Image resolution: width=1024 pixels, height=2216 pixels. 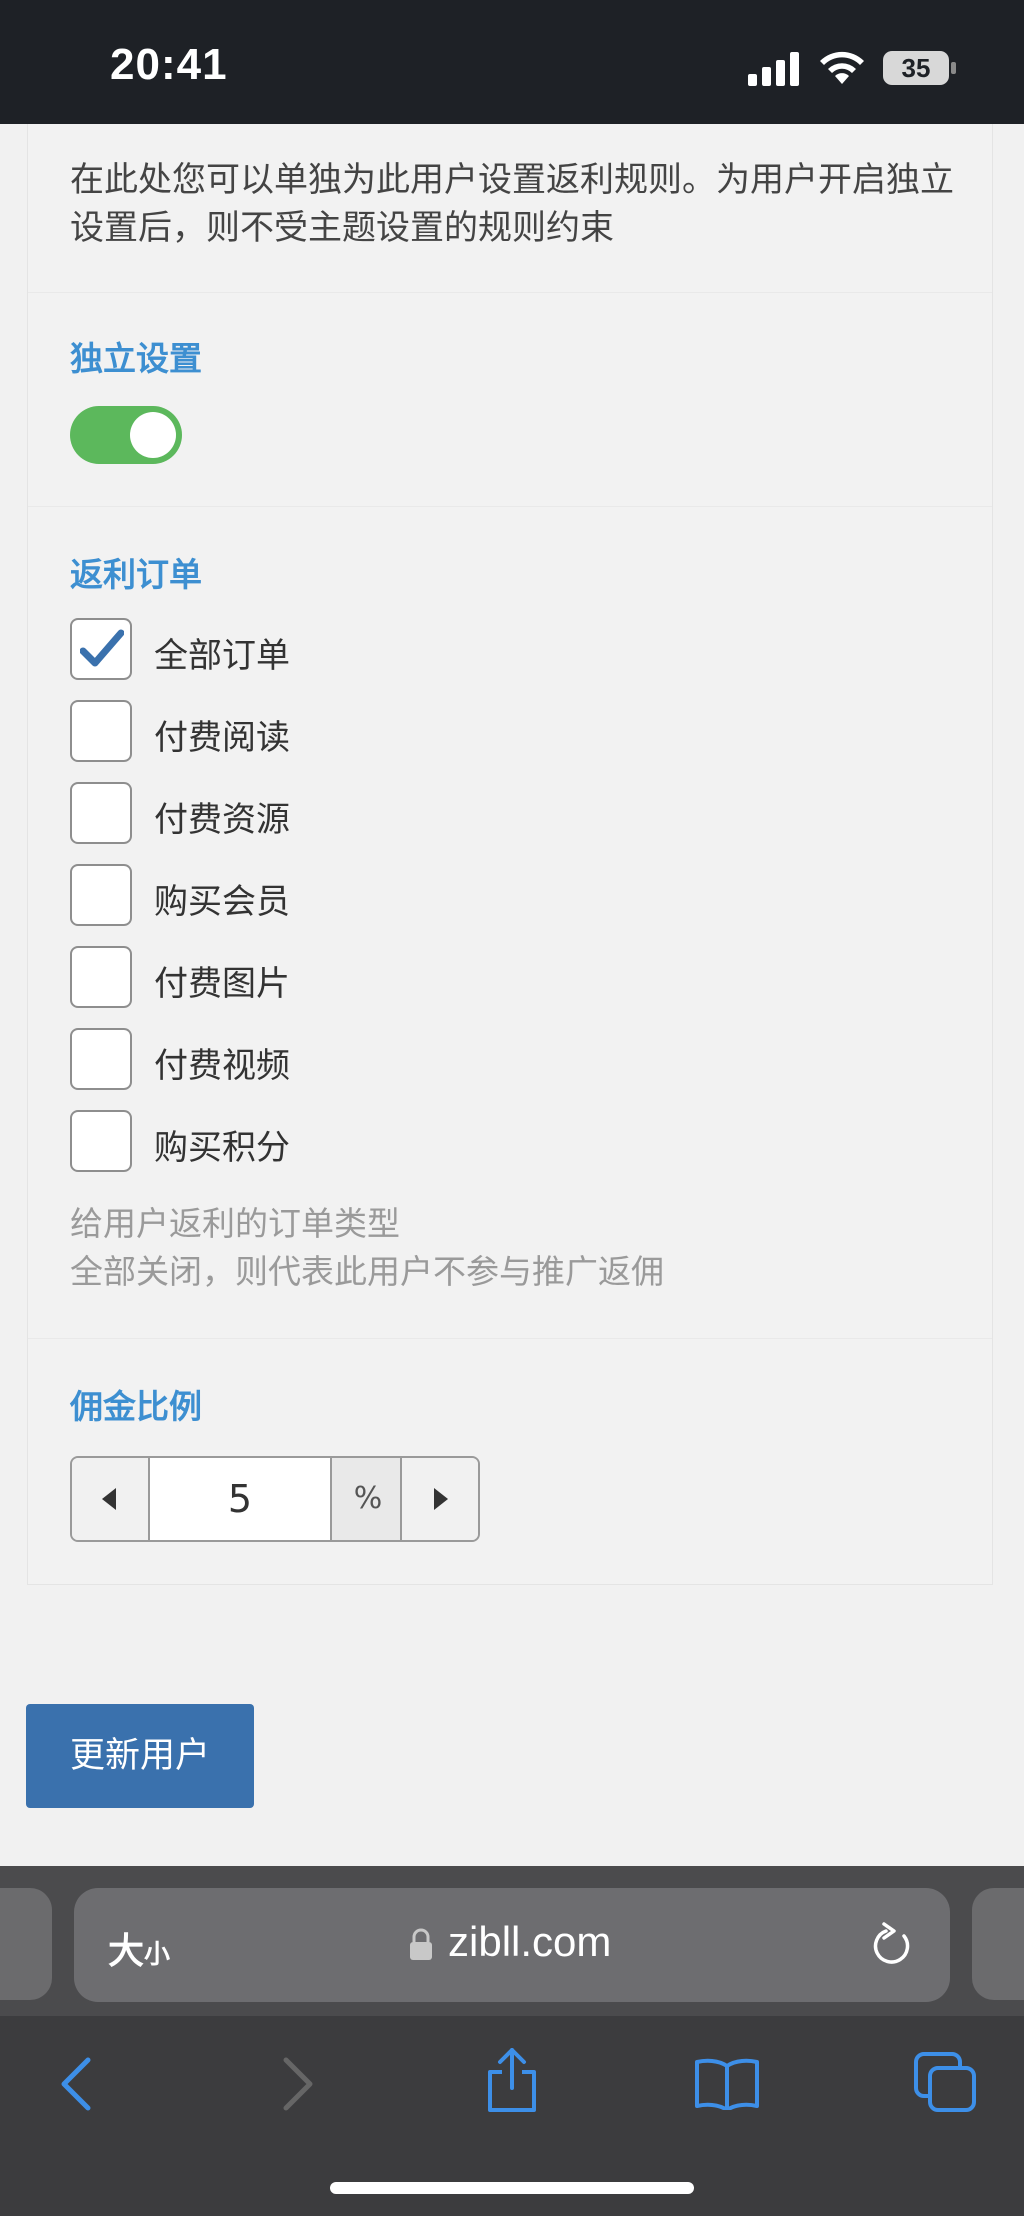 What do you see at coordinates (26, 1944) in the screenshot?
I see `previous-tab-peek` at bounding box center [26, 1944].